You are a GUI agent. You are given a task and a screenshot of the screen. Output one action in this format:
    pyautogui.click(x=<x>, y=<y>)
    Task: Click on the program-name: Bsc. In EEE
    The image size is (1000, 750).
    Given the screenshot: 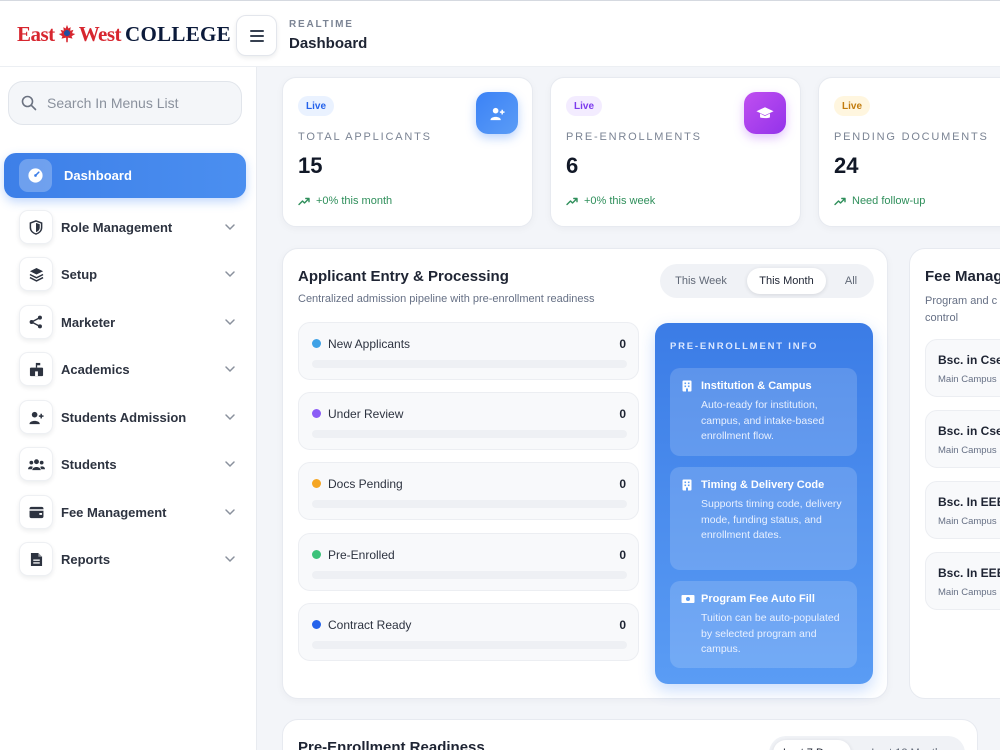 What is the action you would take?
    pyautogui.click(x=969, y=573)
    